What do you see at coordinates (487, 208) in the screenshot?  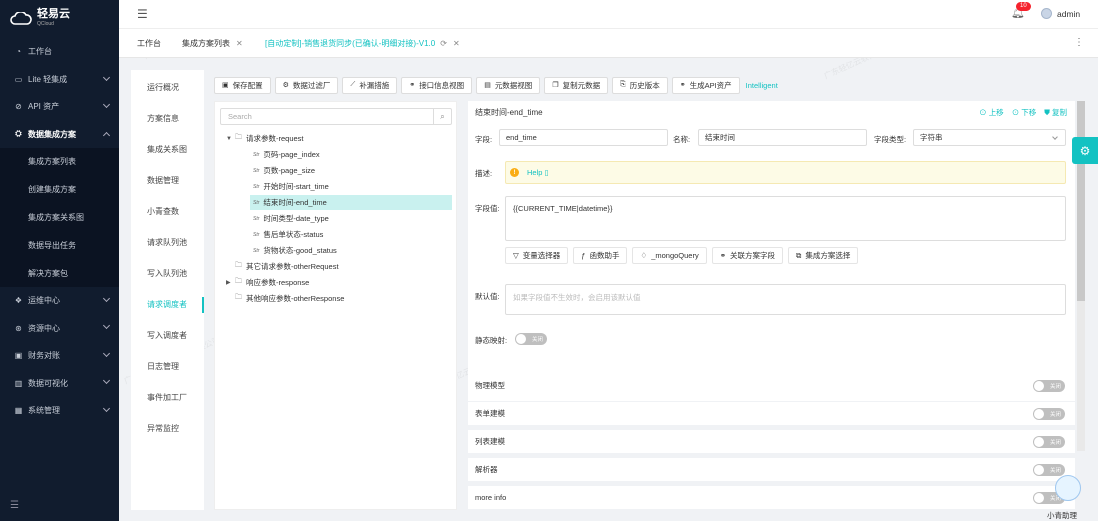 I see `value-label: 字段值:` at bounding box center [487, 208].